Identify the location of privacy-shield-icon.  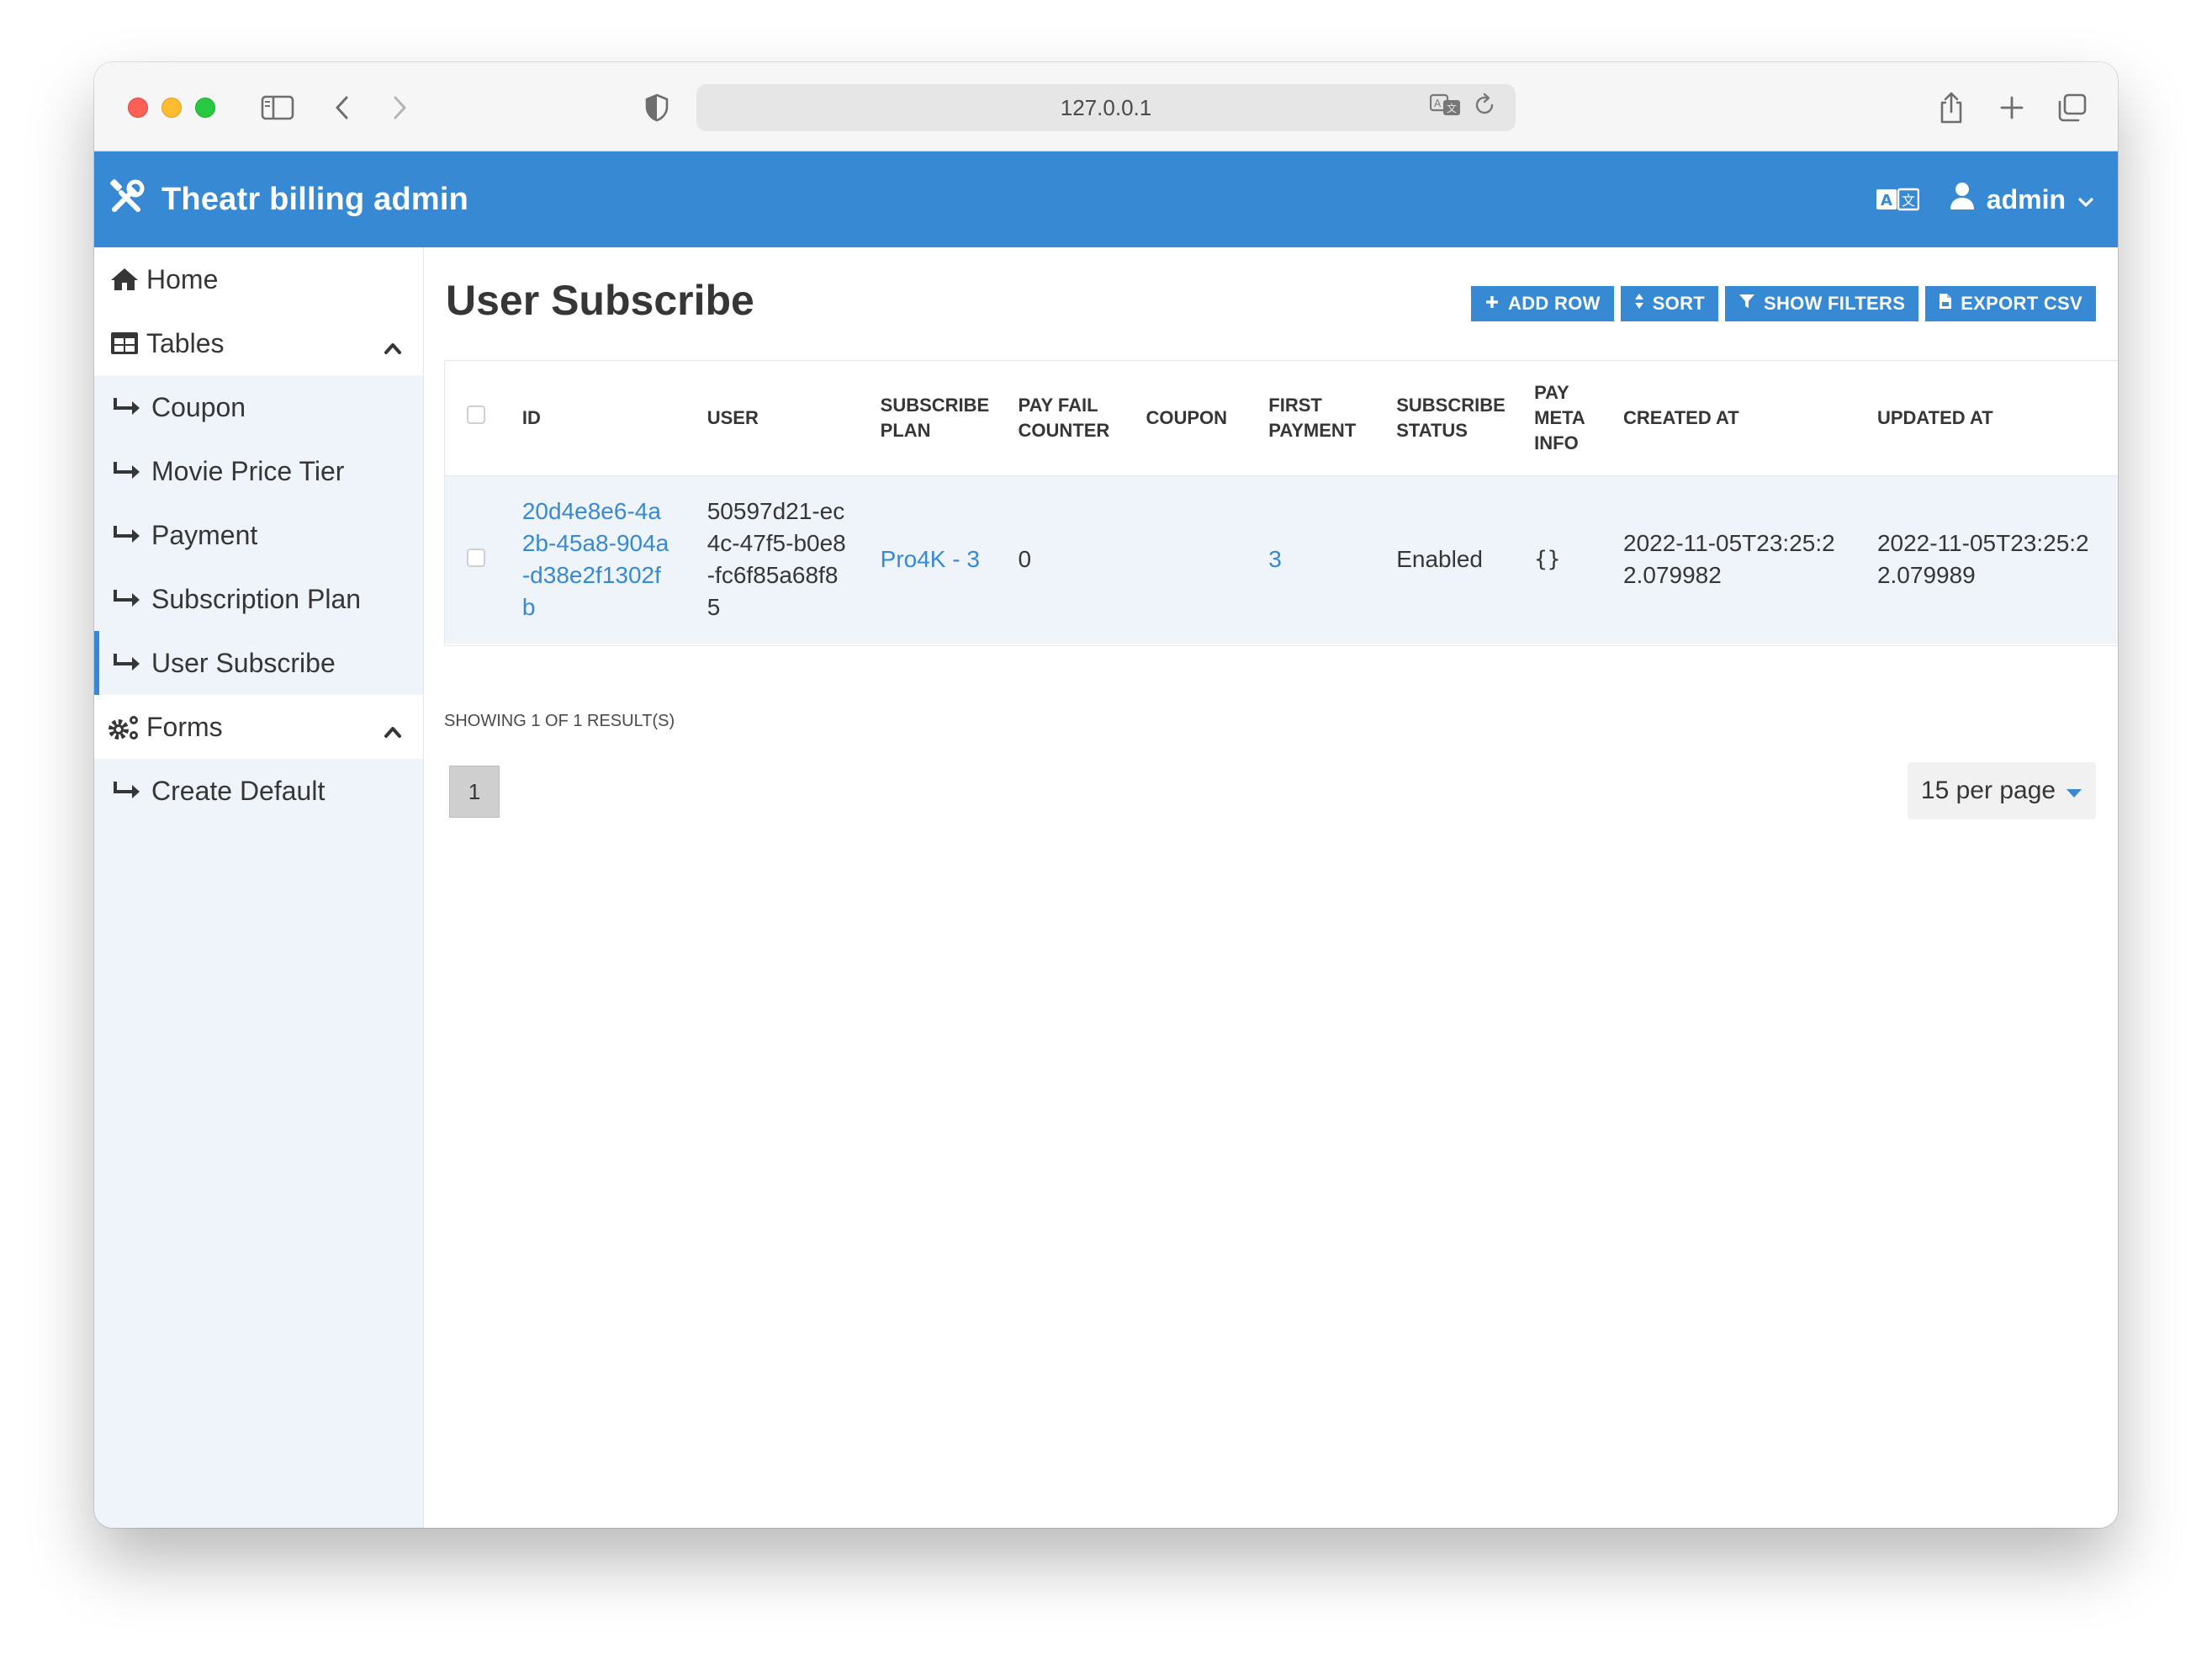
(657, 107).